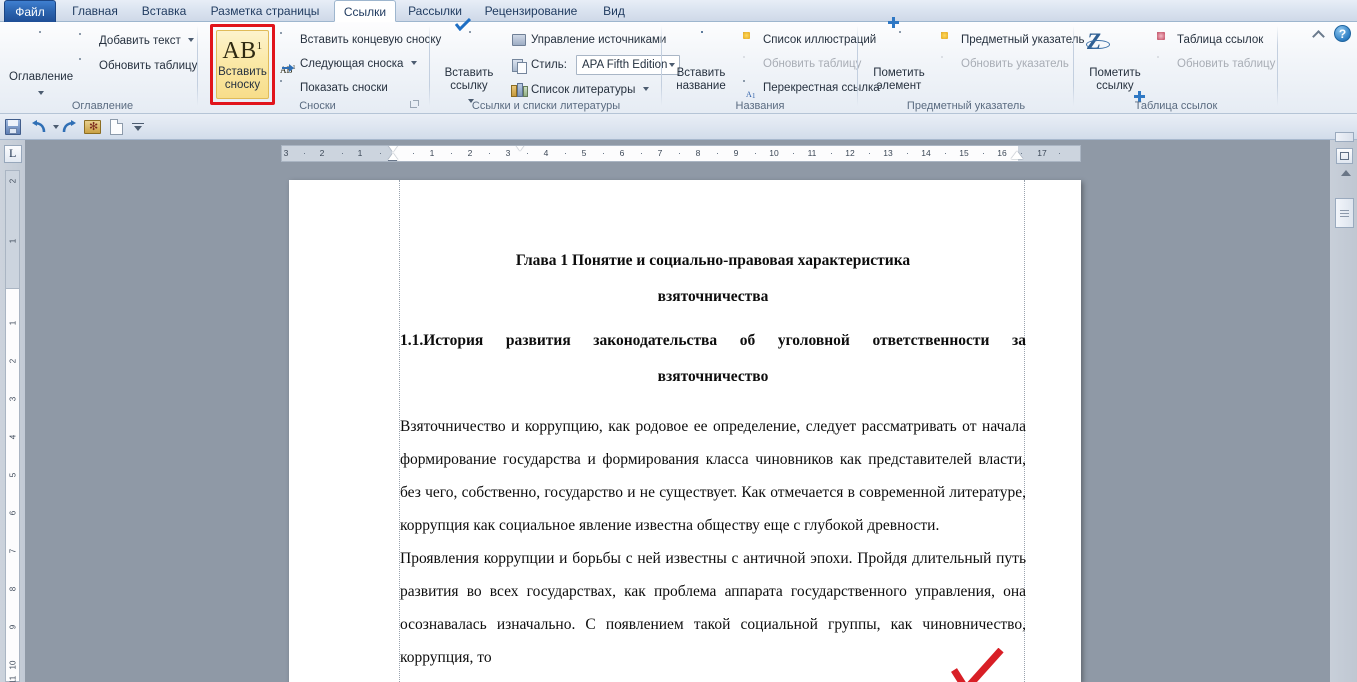  Describe the element at coordinates (69, 127) in the screenshot. I see `redo-icon` at that location.